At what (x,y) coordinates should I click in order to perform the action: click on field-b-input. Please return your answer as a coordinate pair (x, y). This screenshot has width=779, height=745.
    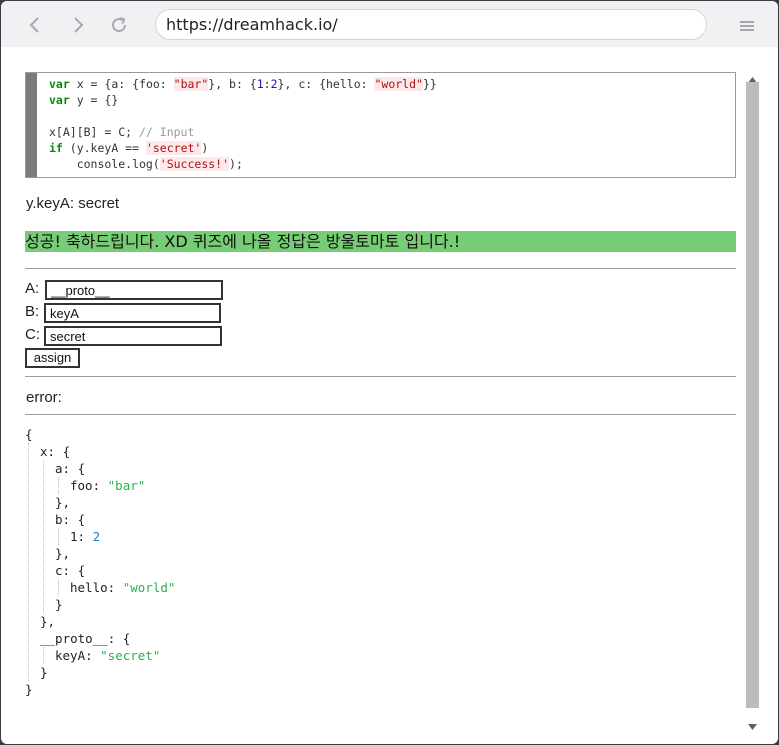
    Looking at the image, I should click on (132, 313).